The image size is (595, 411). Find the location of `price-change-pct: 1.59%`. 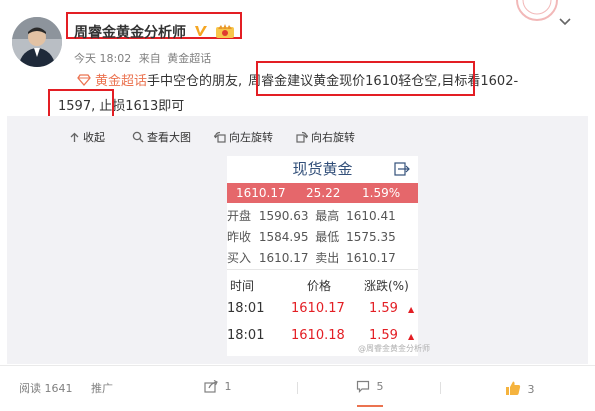

price-change-pct: 1.59% is located at coordinates (381, 193).